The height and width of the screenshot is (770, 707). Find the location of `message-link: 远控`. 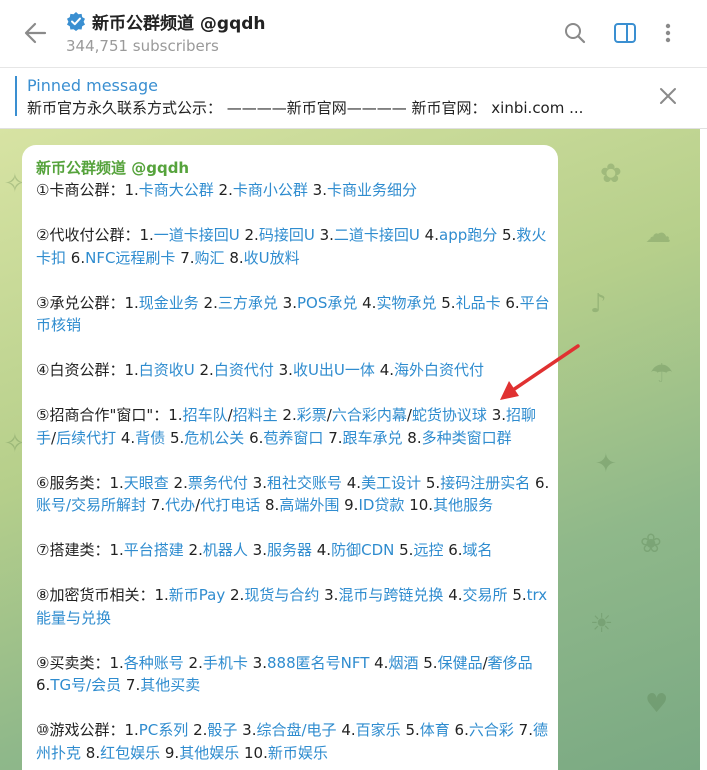

message-link: 远控 is located at coordinates (428, 550).